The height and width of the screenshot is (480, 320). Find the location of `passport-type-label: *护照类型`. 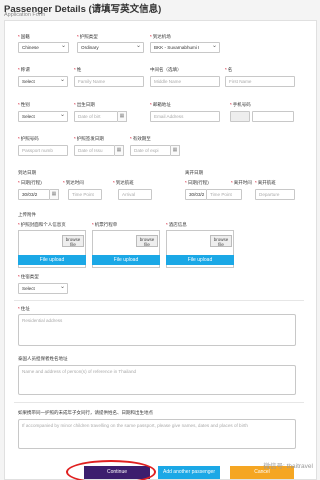

passport-type-label: *护照类型 is located at coordinates (87, 36).